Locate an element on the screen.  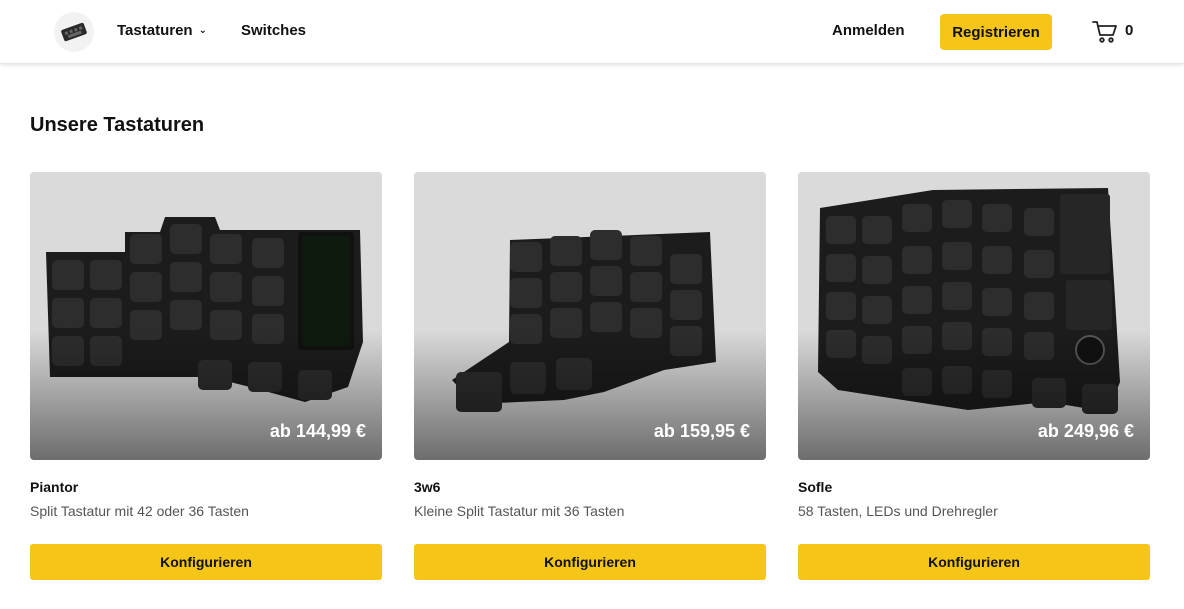
product-name: Piantor is located at coordinates (54, 487).